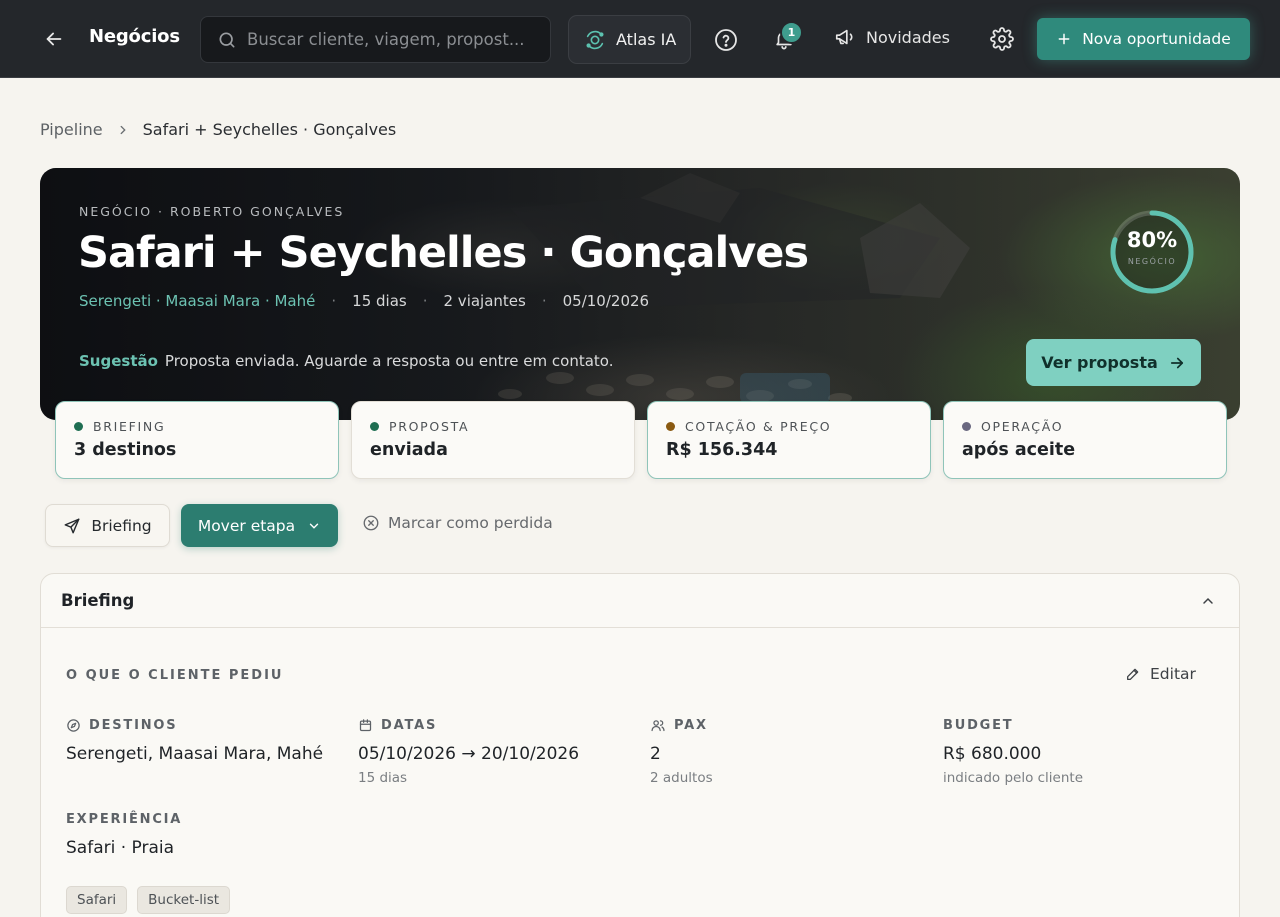 Image resolution: width=1280 pixels, height=917 pixels. What do you see at coordinates (1133, 674) in the screenshot?
I see `pencil-icon` at bounding box center [1133, 674].